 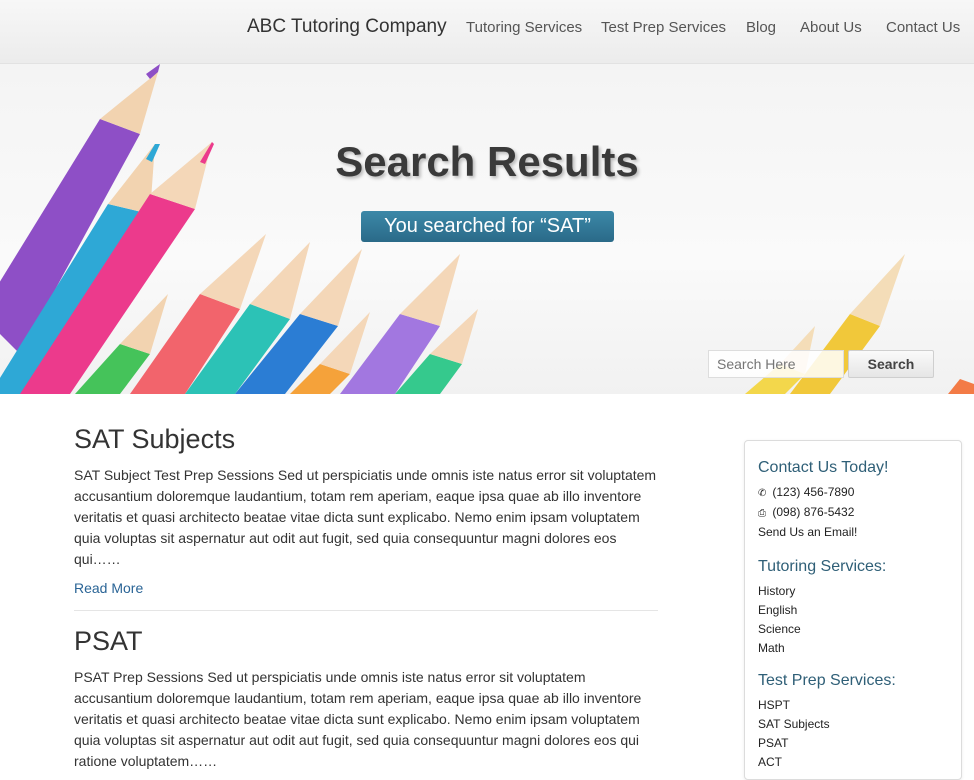 What do you see at coordinates (366, 610) in the screenshot?
I see `result-divider` at bounding box center [366, 610].